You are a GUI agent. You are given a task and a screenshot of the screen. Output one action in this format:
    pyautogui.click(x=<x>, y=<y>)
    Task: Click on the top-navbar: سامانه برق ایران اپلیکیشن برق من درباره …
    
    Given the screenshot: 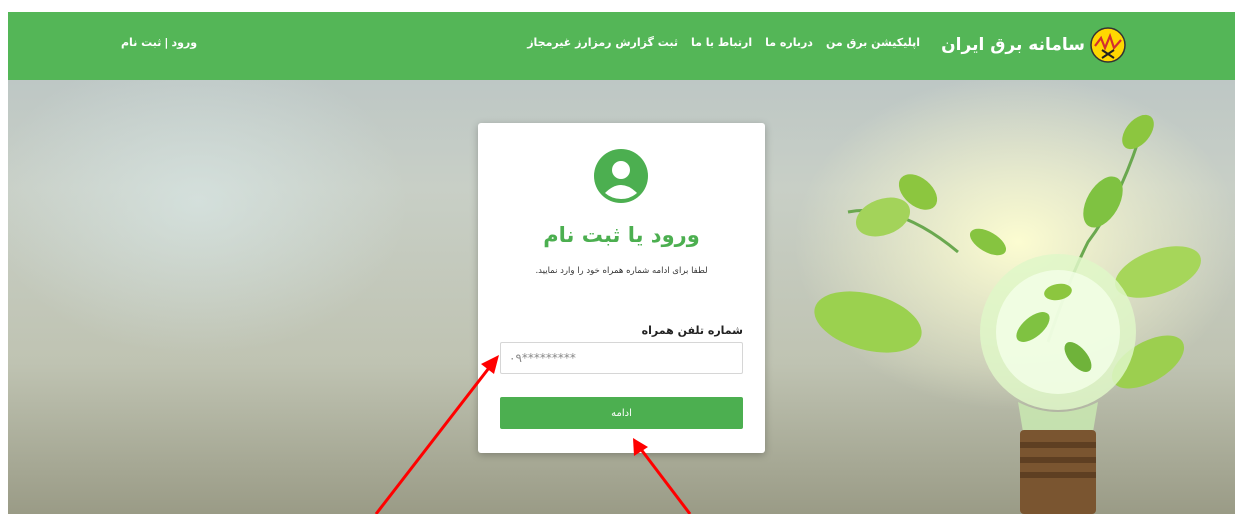 What is the action you would take?
    pyautogui.click(x=621, y=46)
    